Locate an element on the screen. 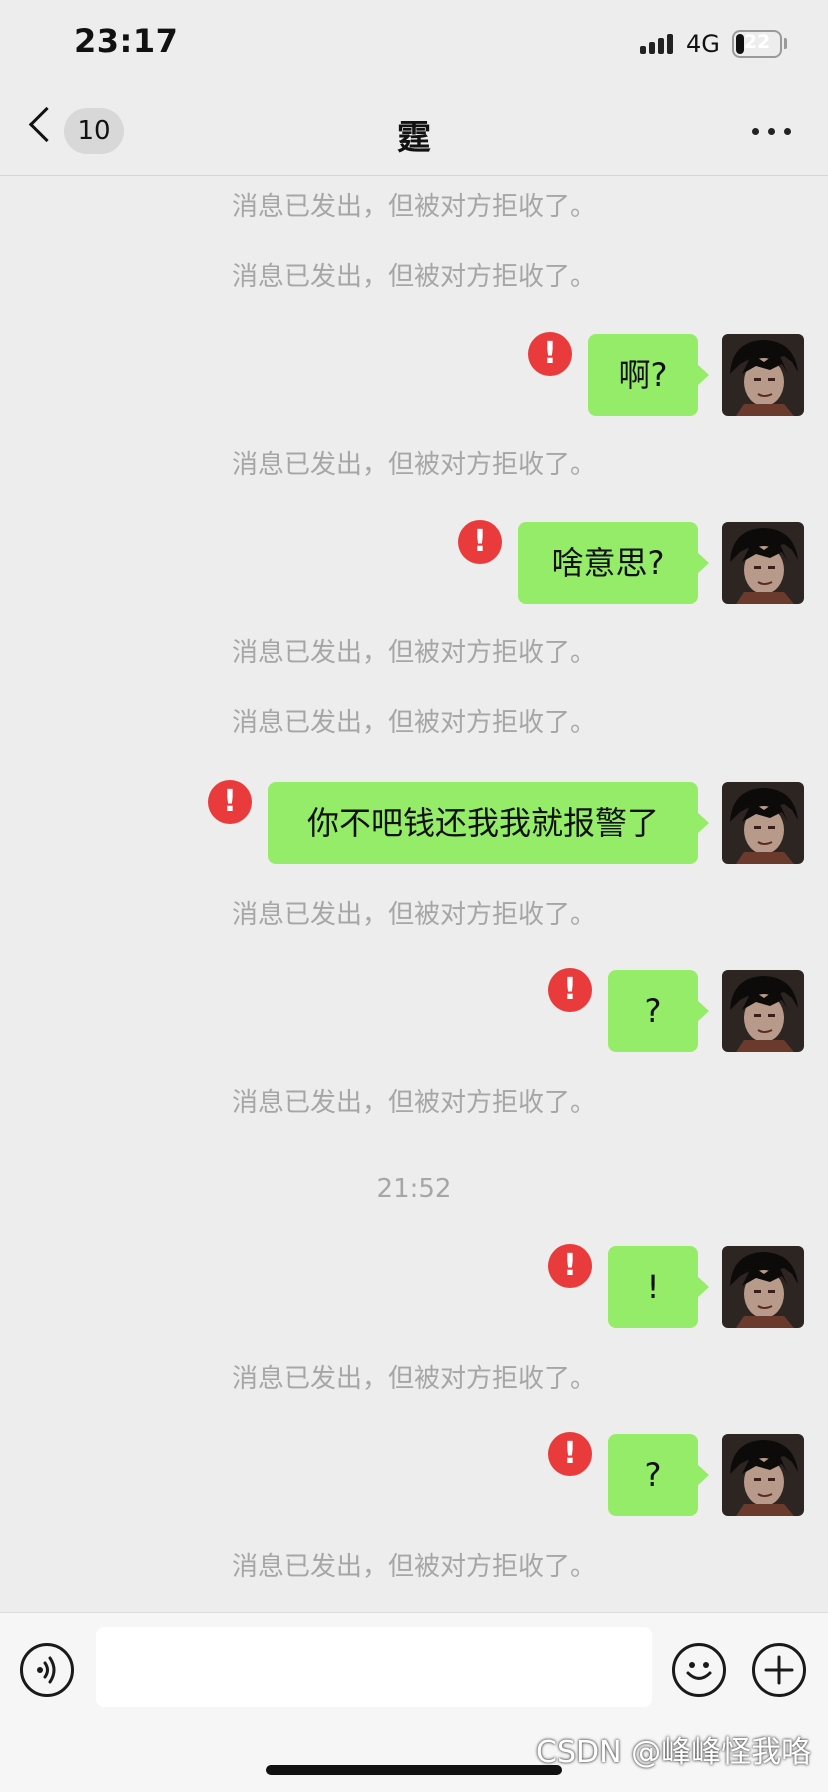  battery-level: 22 is located at coordinates (757, 42).